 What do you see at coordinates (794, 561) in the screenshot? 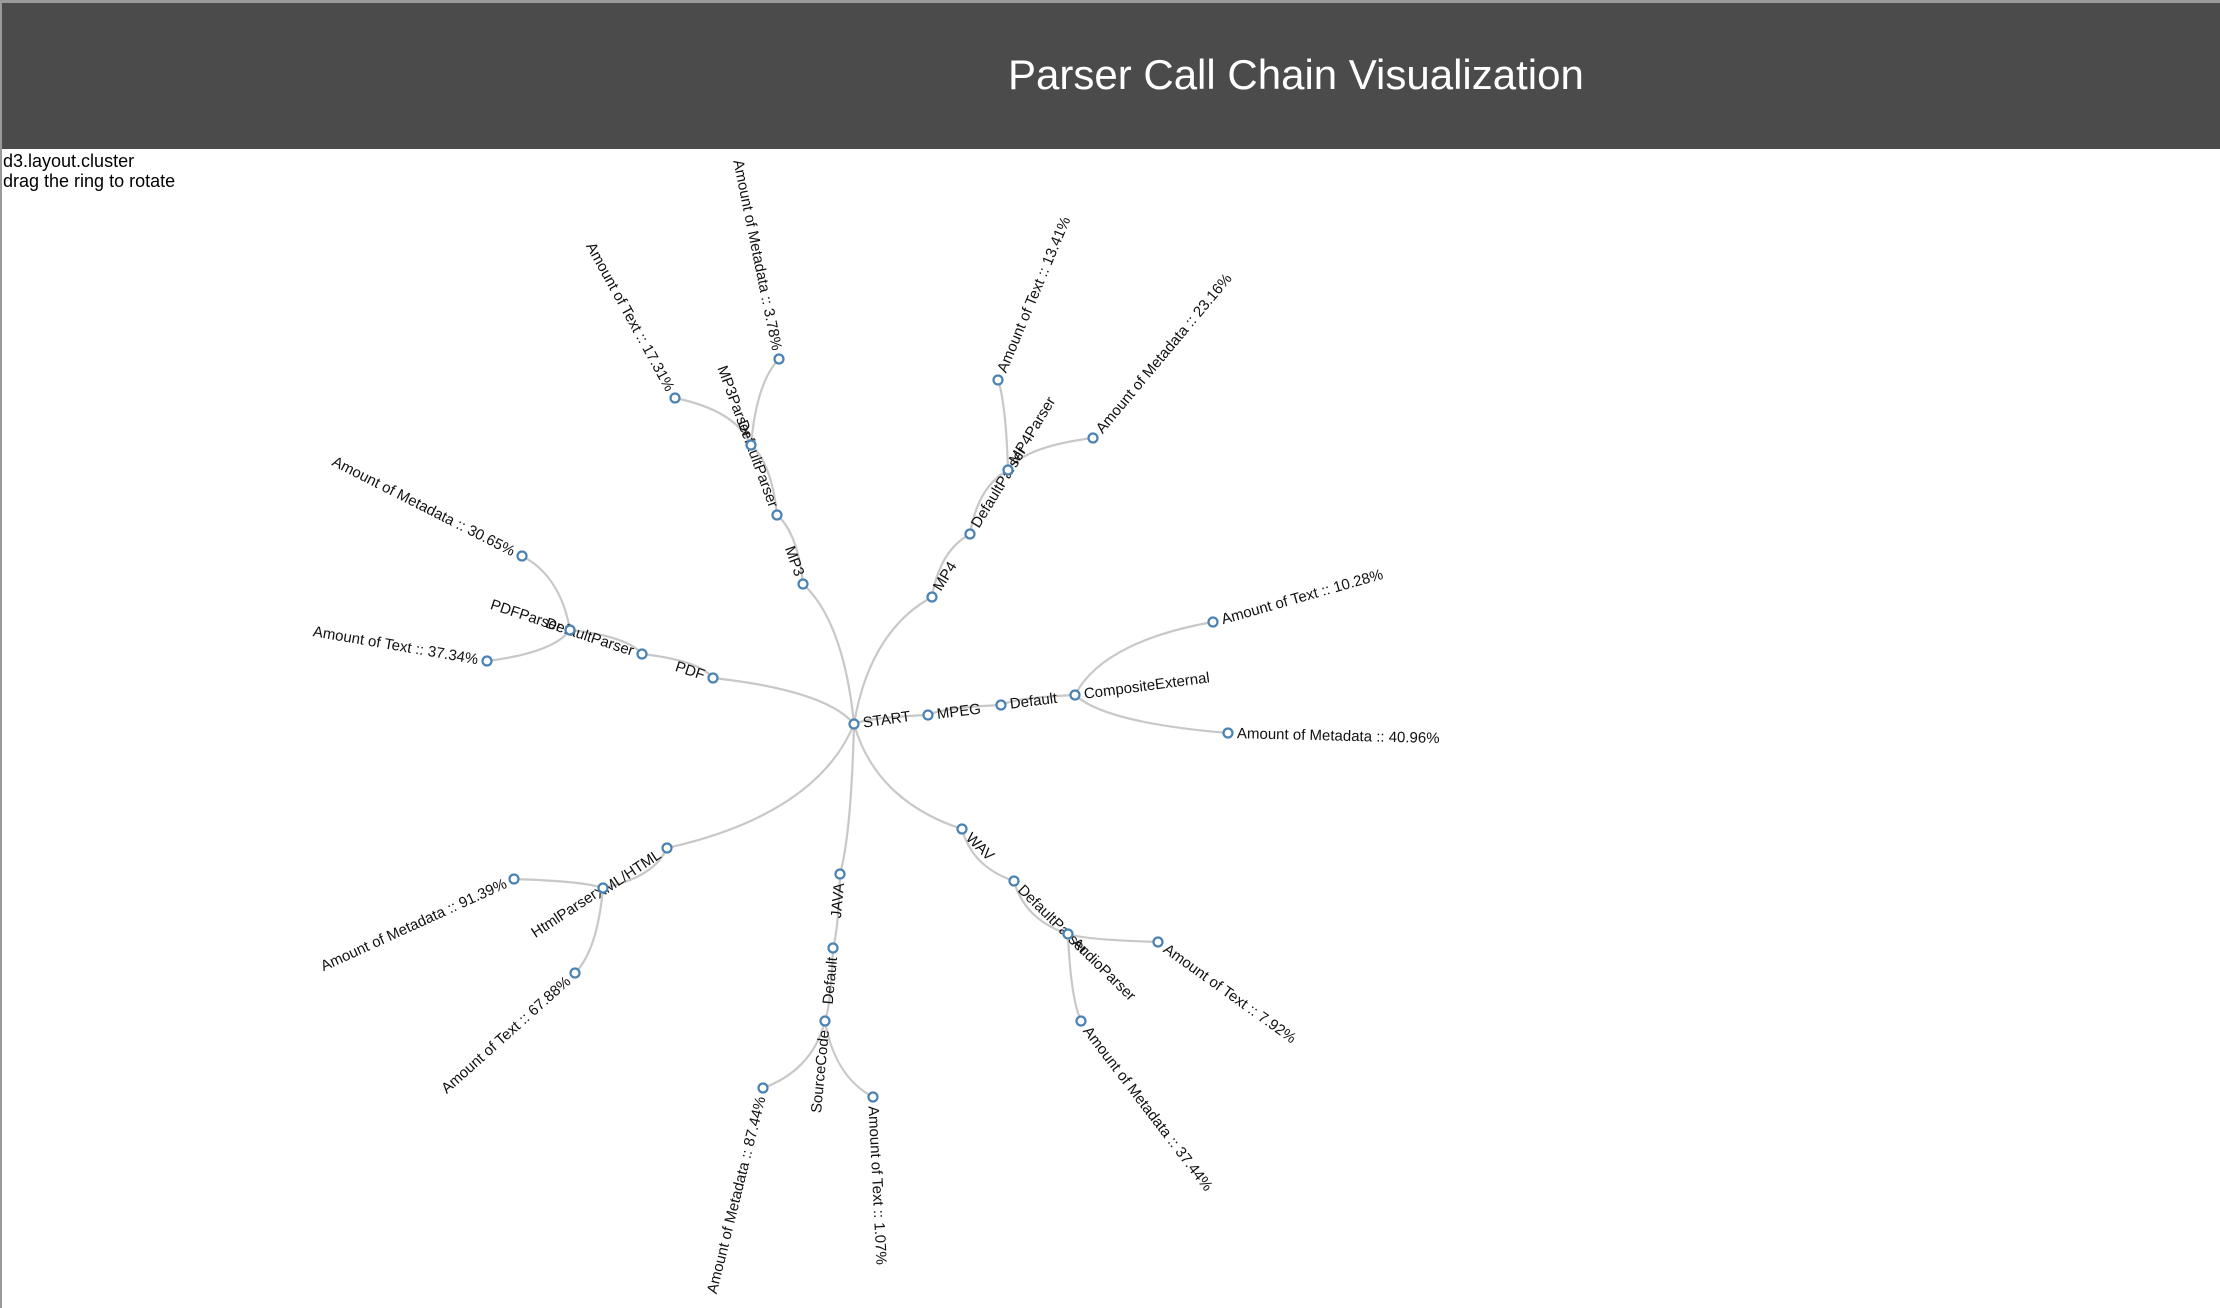
I see `node-label: MP3` at bounding box center [794, 561].